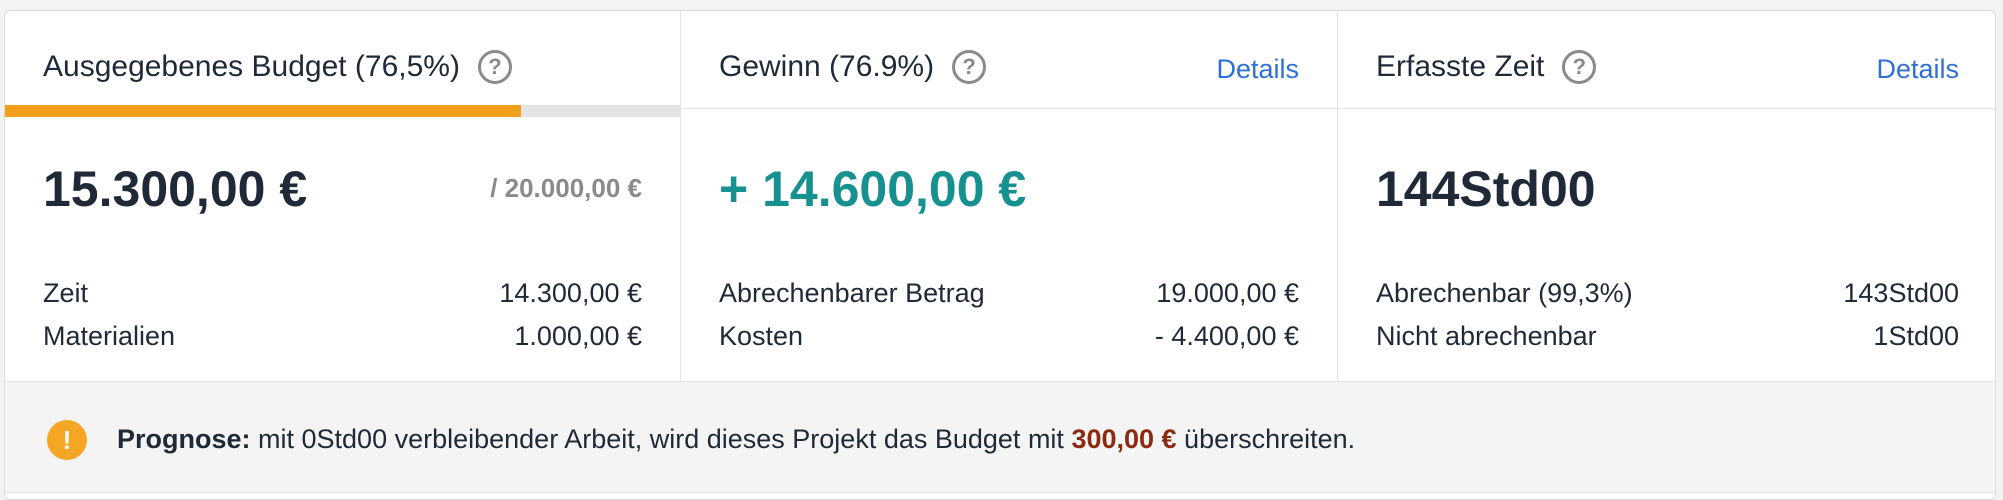 This screenshot has width=2003, height=500. What do you see at coordinates (1667, 336) in the screenshot?
I see `time-row-nonbillable: Nicht abrechenbar 1Std00` at bounding box center [1667, 336].